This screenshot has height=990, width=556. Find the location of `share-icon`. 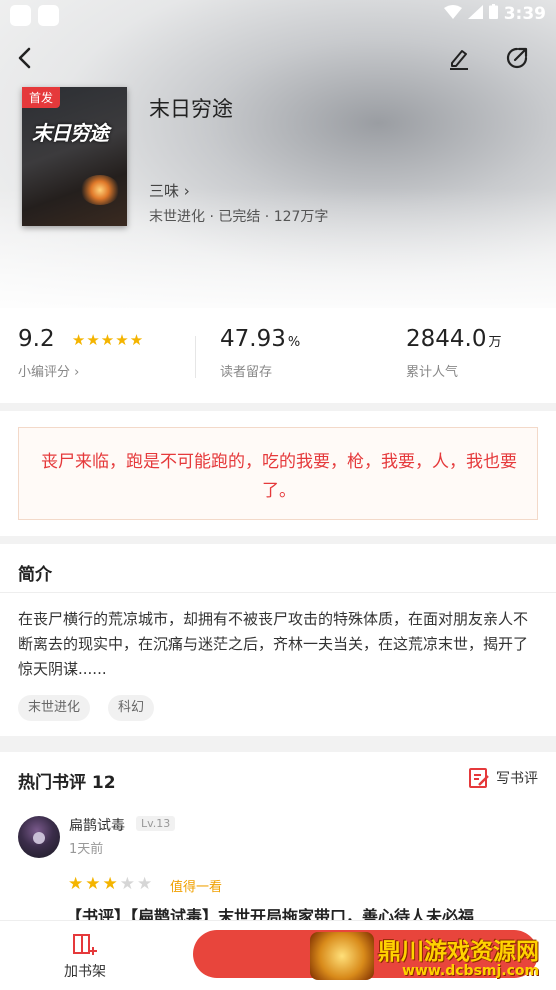

share-icon is located at coordinates (517, 58).